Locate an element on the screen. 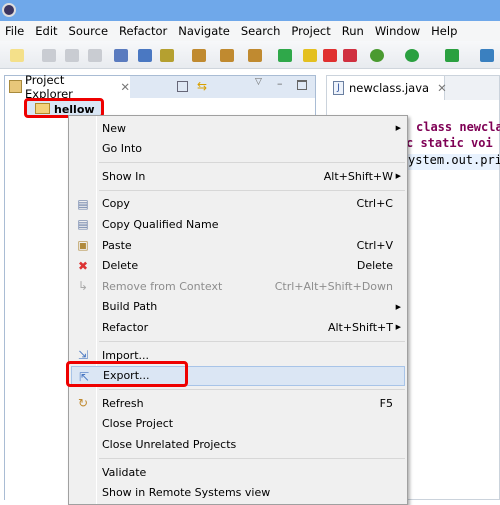 The height and width of the screenshot is (505, 500). menu-item-refactor: Refactor Alt+Shift+T ▶ is located at coordinates (238, 327).